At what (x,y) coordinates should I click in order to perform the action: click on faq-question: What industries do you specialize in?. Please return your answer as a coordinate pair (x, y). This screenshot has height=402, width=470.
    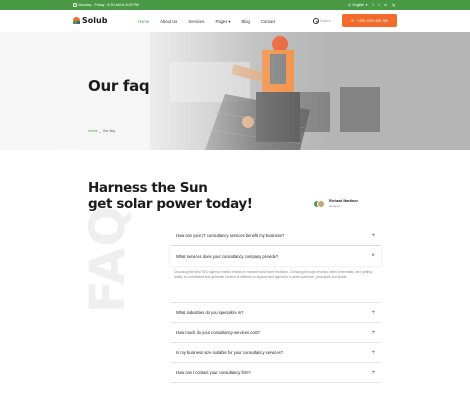
    Looking at the image, I should click on (210, 312).